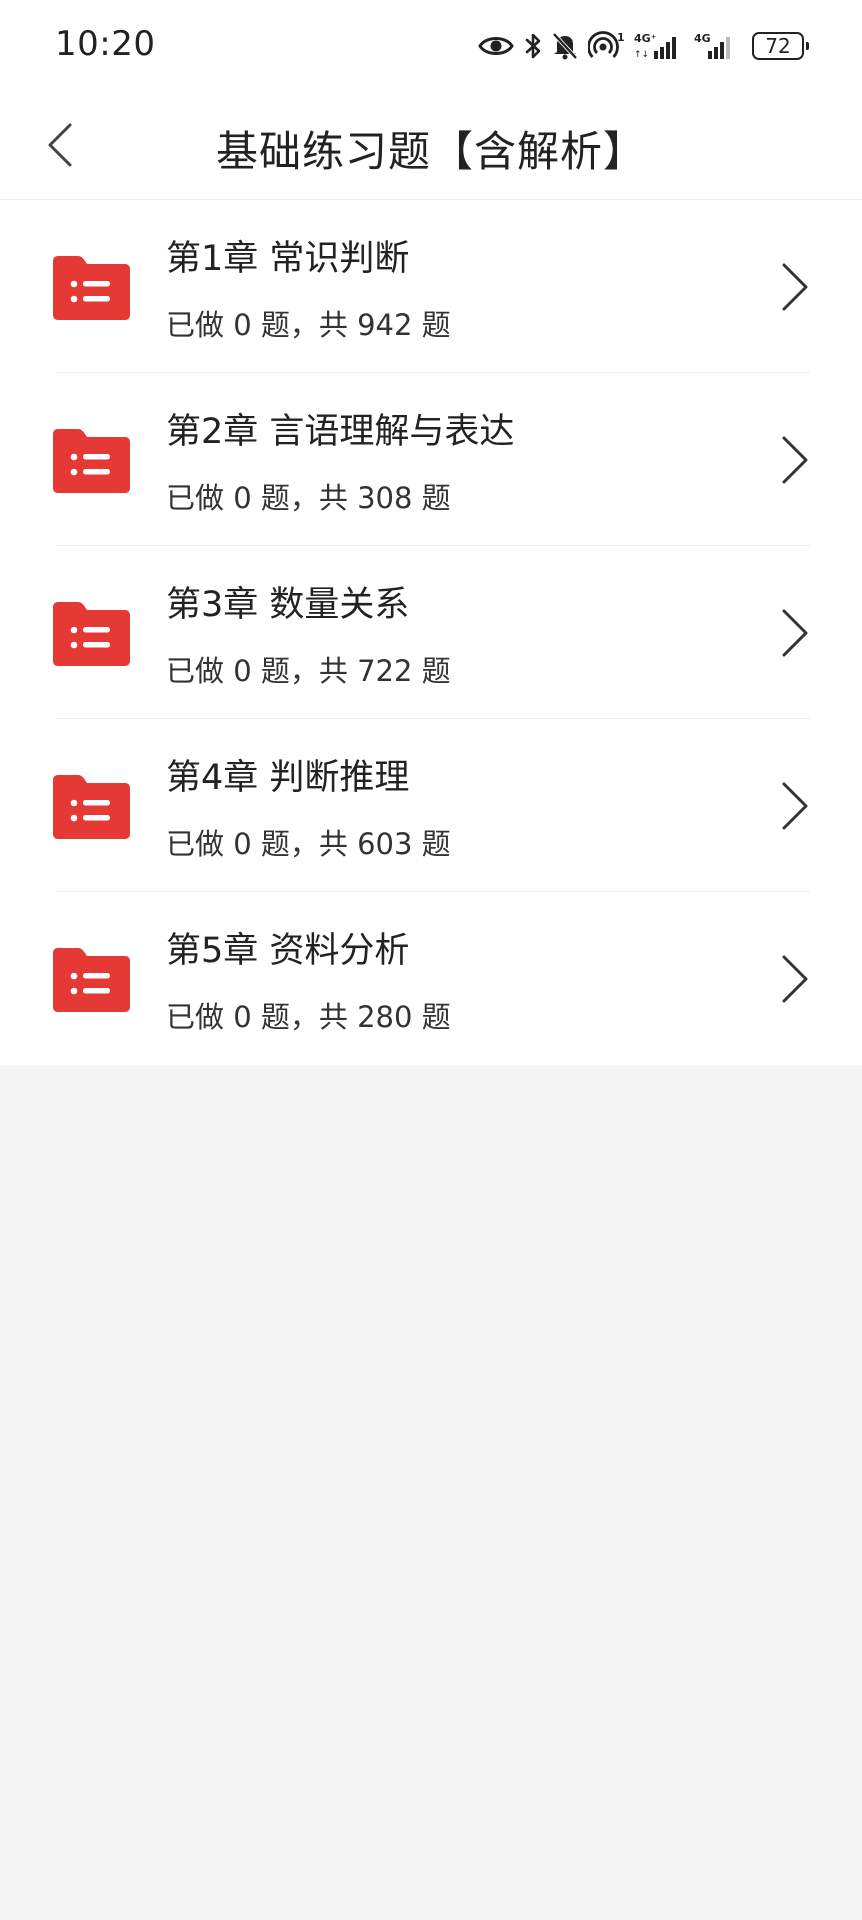  What do you see at coordinates (288, 778) in the screenshot?
I see `chapter-title: 第4章 判断推理` at bounding box center [288, 778].